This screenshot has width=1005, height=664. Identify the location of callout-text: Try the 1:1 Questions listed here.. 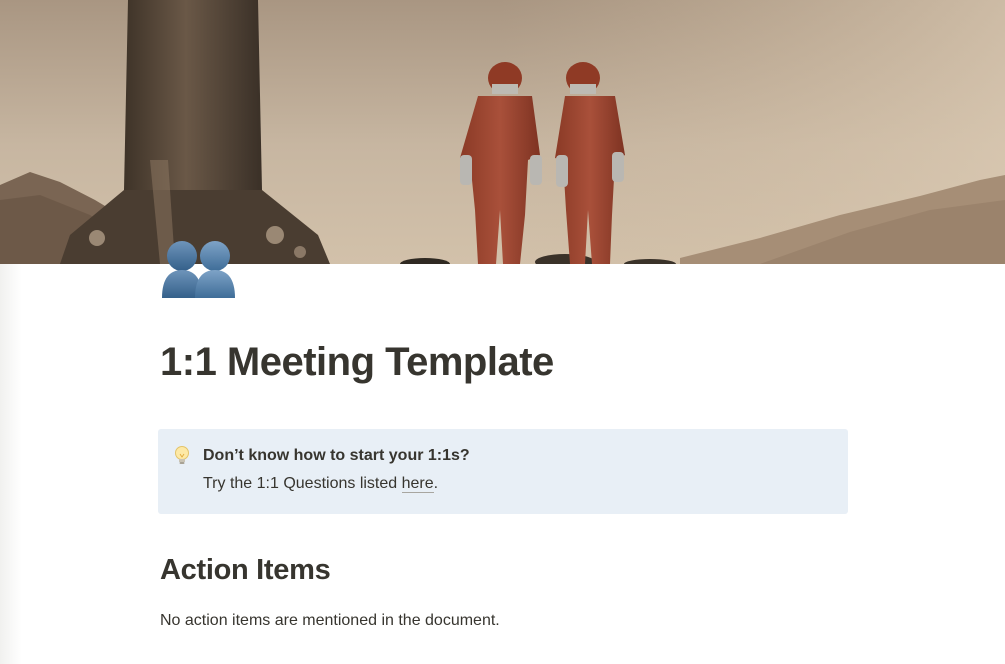
(320, 484).